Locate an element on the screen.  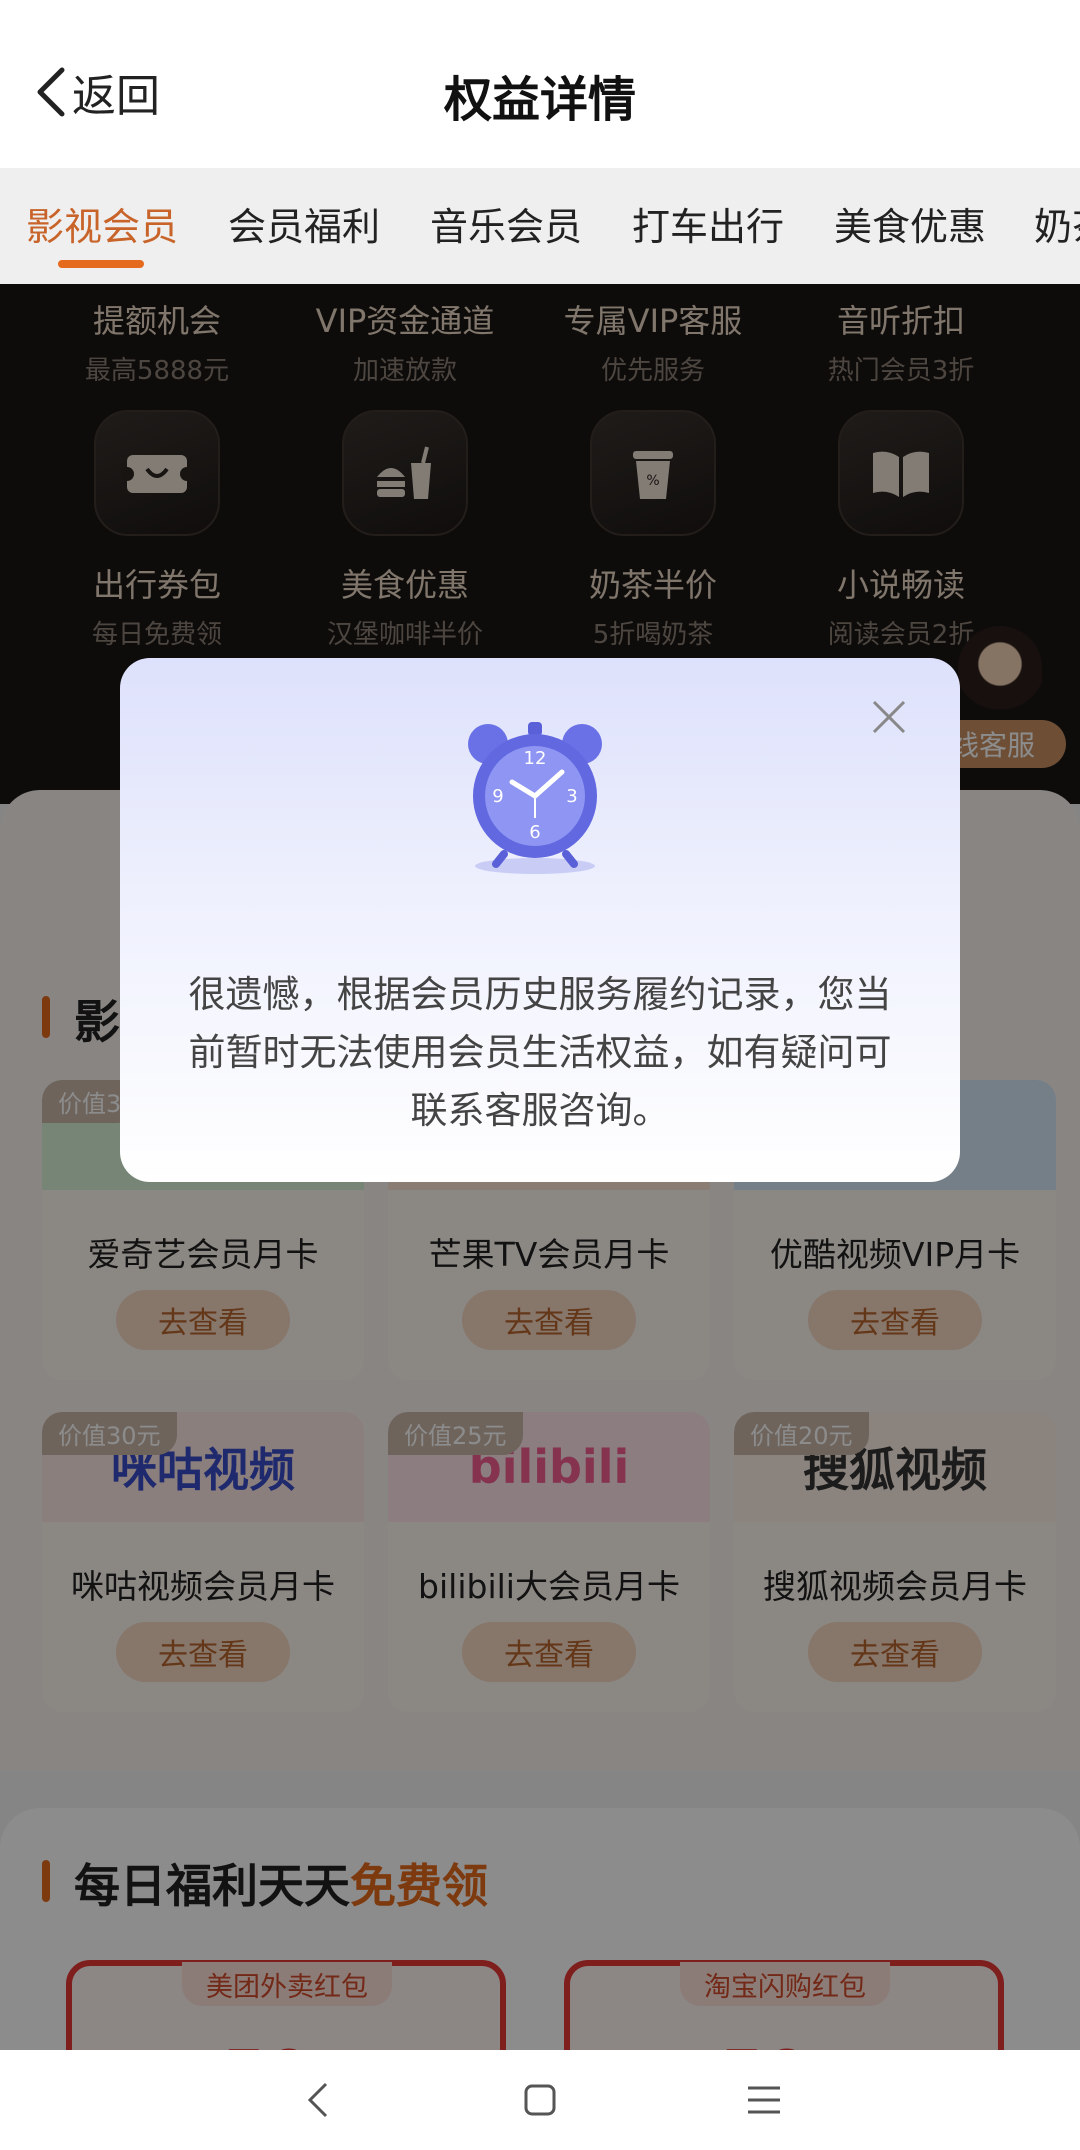
alarm-clock-icon: 12 3 6 9 is located at coordinates (535, 798).